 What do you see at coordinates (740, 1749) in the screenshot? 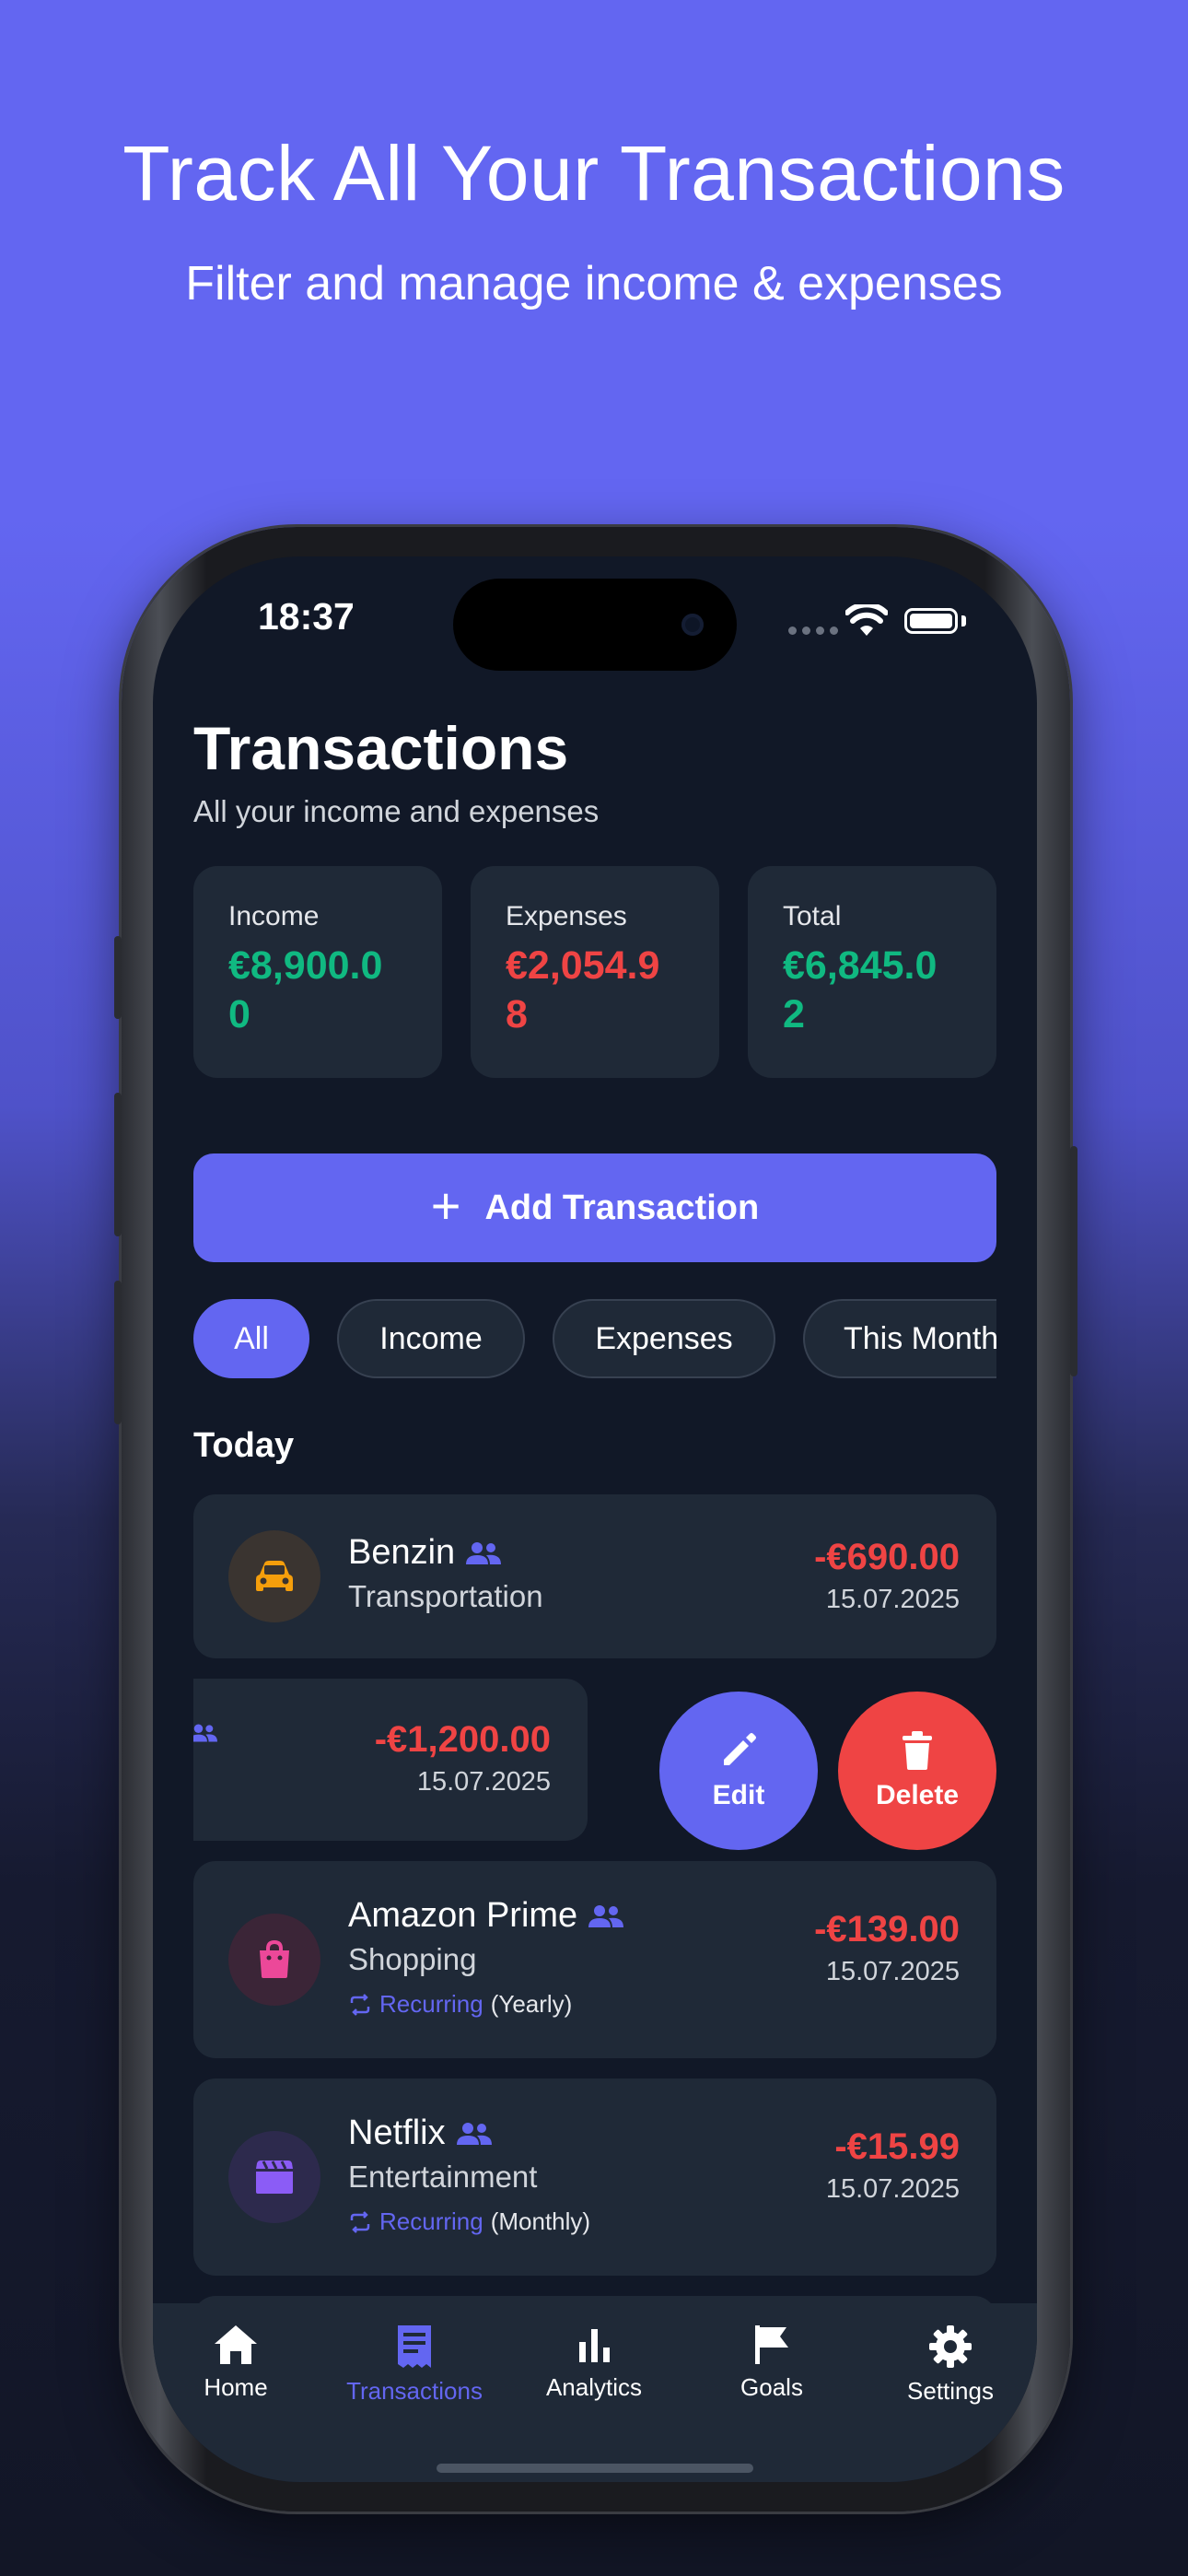
I see `pencil-icon` at bounding box center [740, 1749].